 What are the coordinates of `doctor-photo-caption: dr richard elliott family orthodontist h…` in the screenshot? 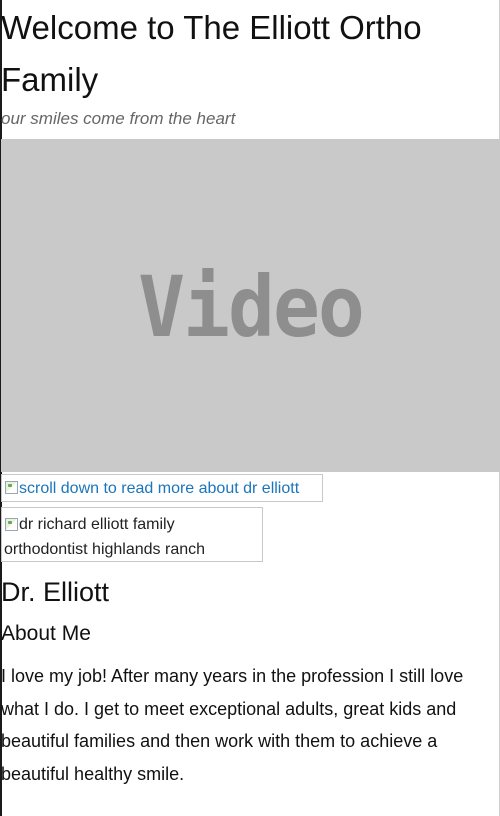 It's located at (105, 537).